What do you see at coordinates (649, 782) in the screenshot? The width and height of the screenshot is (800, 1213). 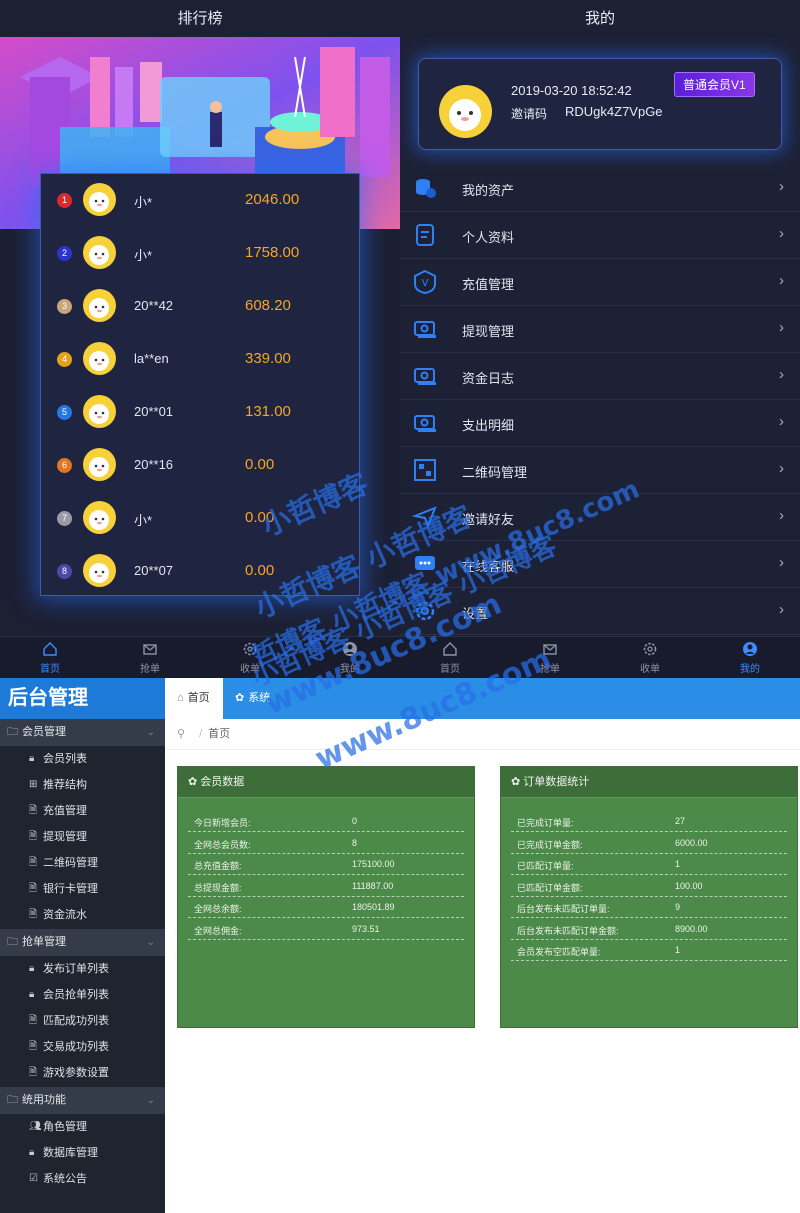 I see `order-stats-header: ✿ 订单数据统计` at bounding box center [649, 782].